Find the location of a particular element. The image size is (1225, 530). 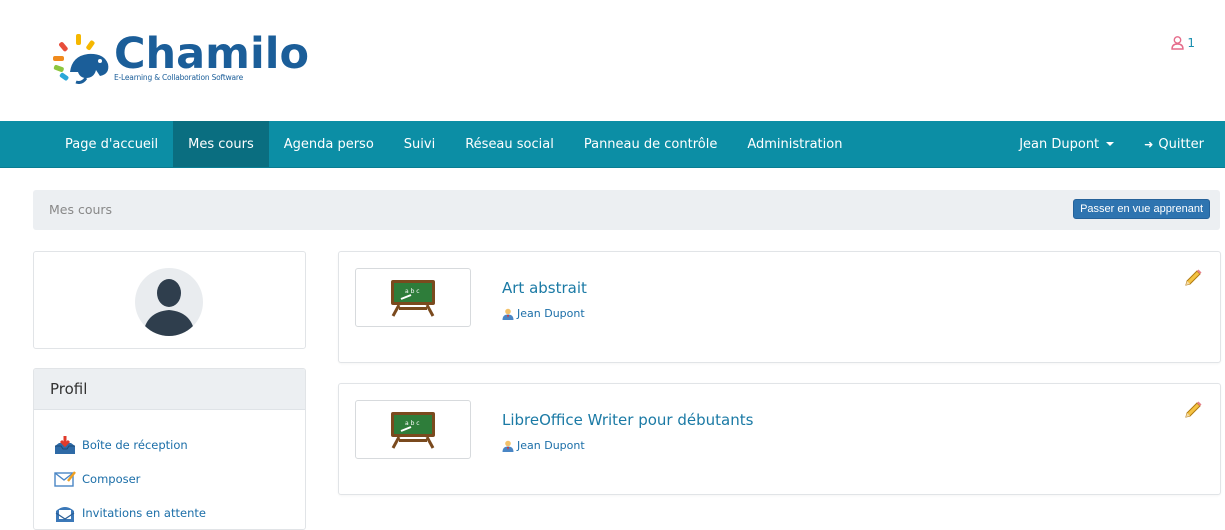

course-title: LibreOffice Writer pour débutants is located at coordinates (627, 420).